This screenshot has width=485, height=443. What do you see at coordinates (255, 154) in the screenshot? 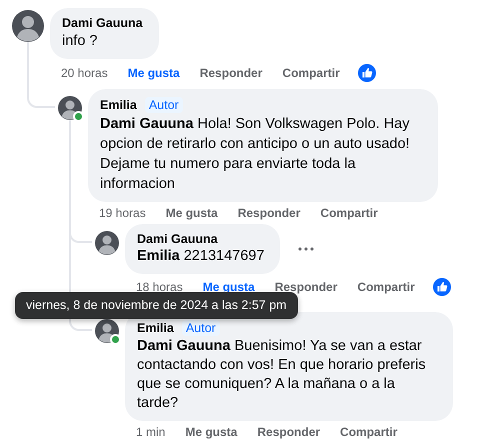
I see `comment-text: Dami Gauuna Hola! Son Volkswagen Polo. Hay opcion de retirarlo con anticipo o un auto usado! Dejame tu numero para enviarte toda la informacion` at bounding box center [255, 154].